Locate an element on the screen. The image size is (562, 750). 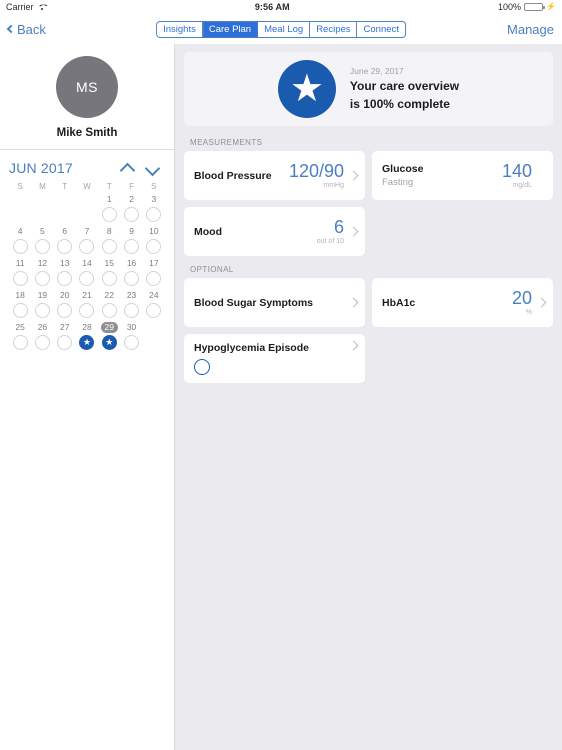
card-row: Mood 6 out of 10 is located at coordinates (368, 231).